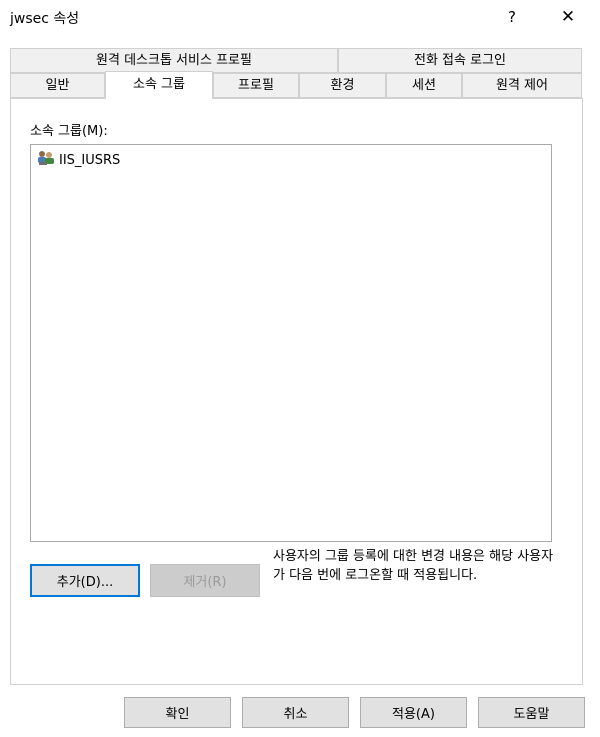 Image resolution: width=600 pixels, height=737 pixels. I want to click on window-title: jwsec 속성, so click(45, 19).